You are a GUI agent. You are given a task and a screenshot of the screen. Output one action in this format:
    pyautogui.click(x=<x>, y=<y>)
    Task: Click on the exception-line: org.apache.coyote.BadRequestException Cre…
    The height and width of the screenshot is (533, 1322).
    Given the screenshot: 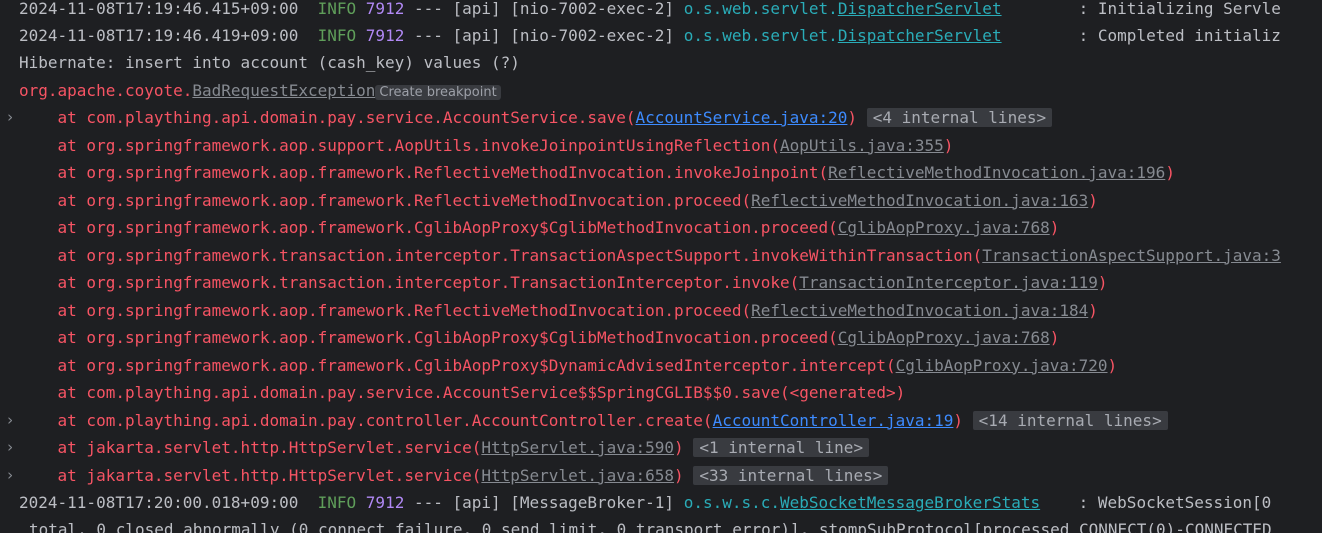 What is the action you would take?
    pyautogui.click(x=661, y=90)
    